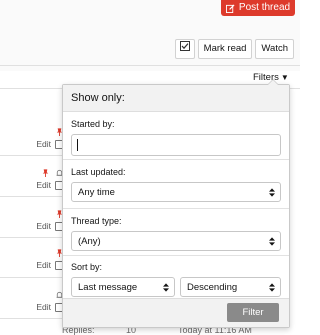 This screenshot has height=335, width=320. What do you see at coordinates (212, 287) in the screenshot?
I see `sort-direction-value: Descending` at bounding box center [212, 287].